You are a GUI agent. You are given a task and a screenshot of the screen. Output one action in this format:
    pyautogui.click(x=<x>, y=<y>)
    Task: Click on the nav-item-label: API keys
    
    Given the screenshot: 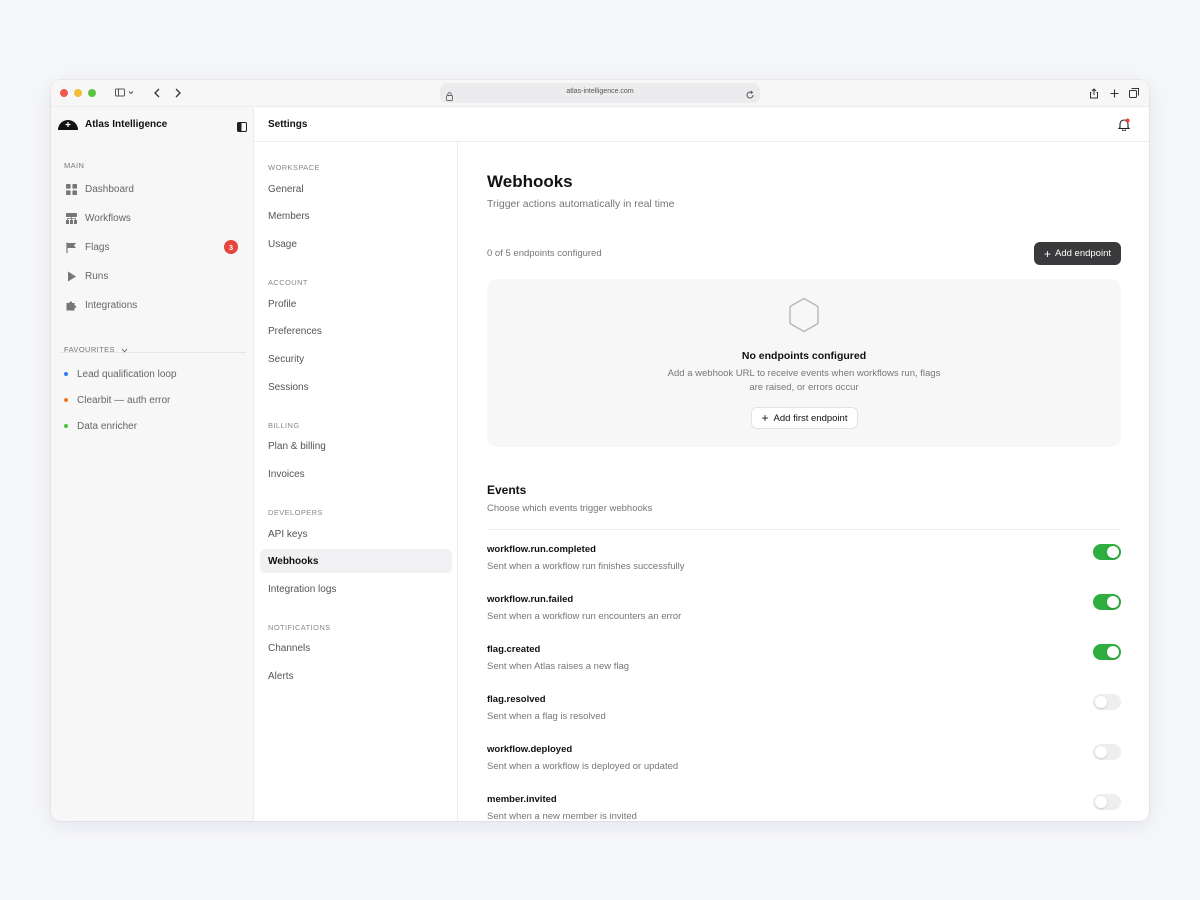 What is the action you would take?
    pyautogui.click(x=288, y=534)
    